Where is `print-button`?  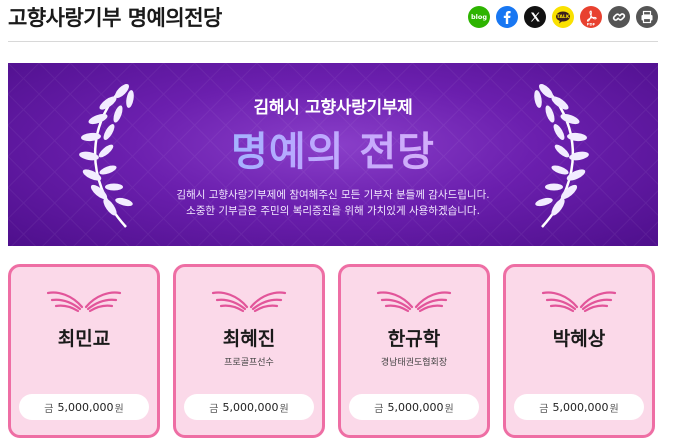
print-button is located at coordinates (647, 17).